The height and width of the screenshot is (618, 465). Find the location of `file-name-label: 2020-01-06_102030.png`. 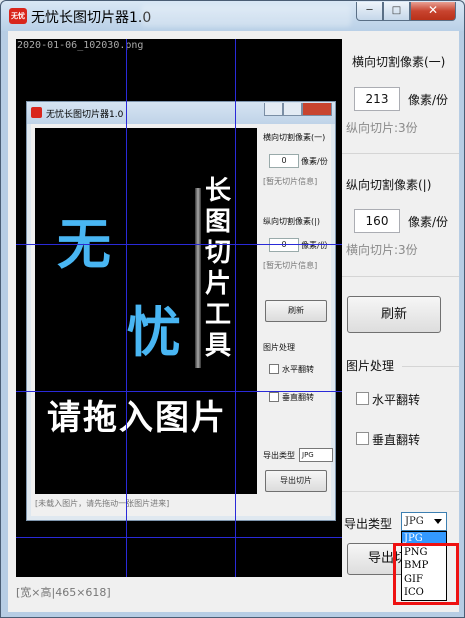

file-name-label: 2020-01-06_102030.png is located at coordinates (80, 45).